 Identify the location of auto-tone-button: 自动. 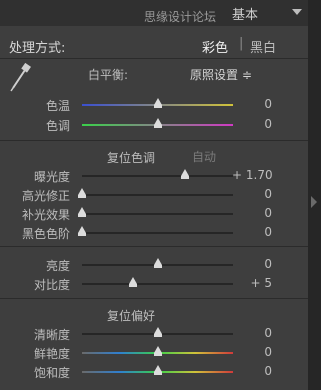
(204, 156).